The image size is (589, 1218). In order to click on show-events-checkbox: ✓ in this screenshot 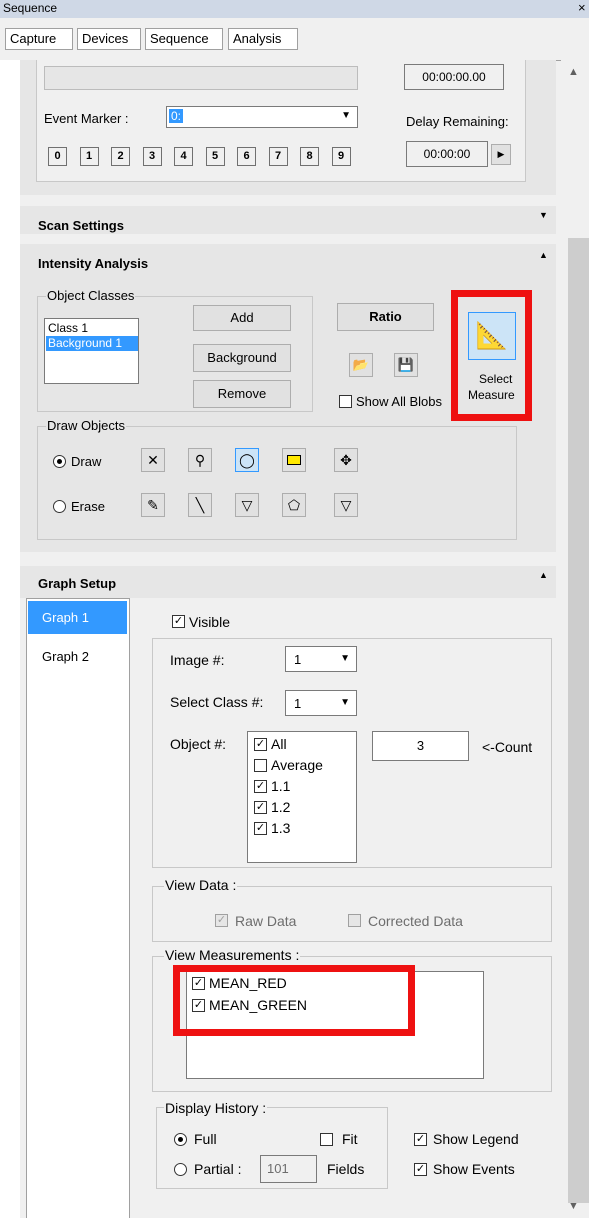, I will do `click(420, 1169)`.